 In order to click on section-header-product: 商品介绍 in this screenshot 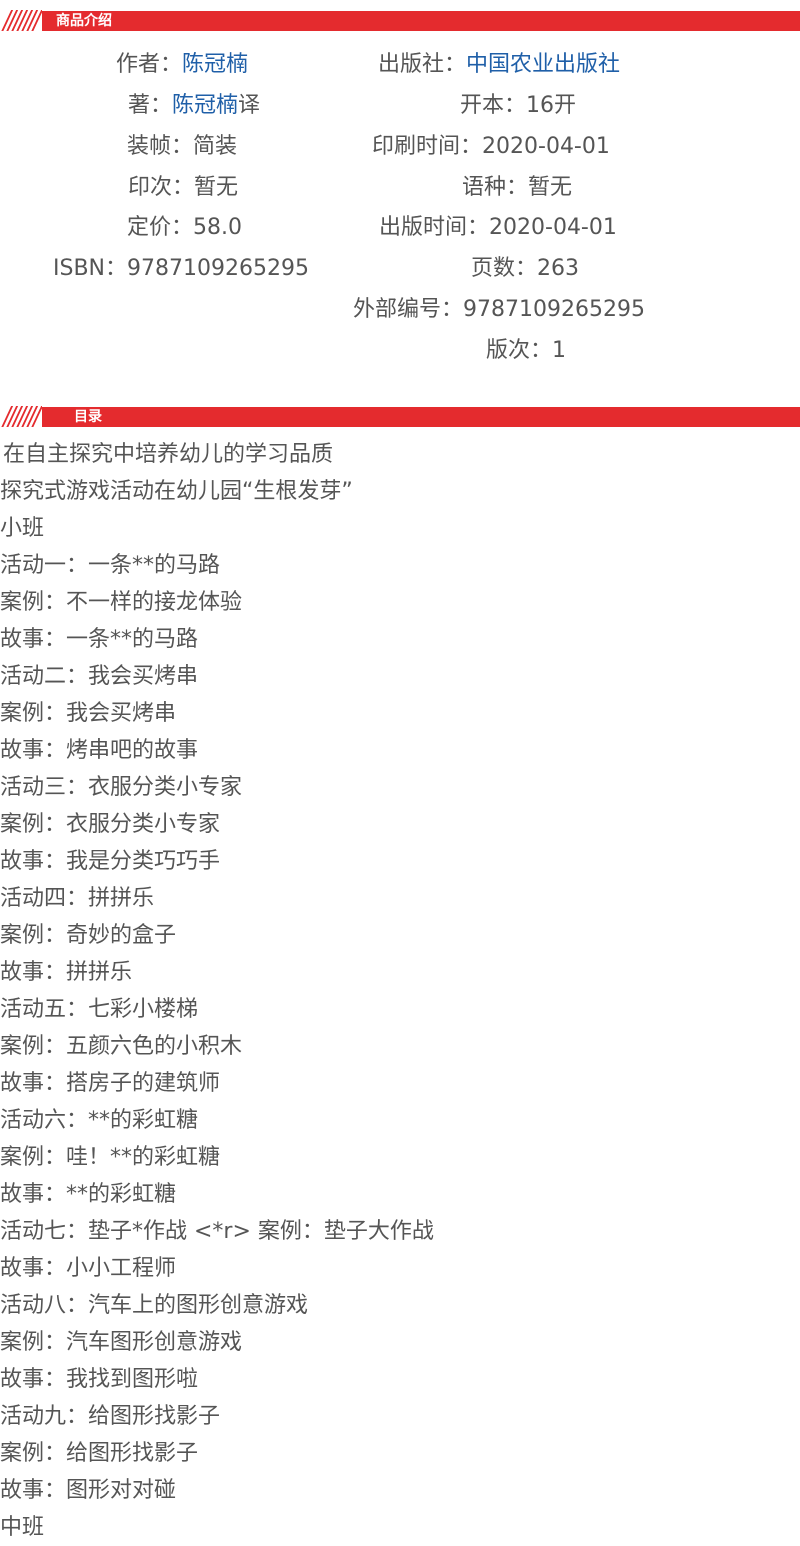, I will do `click(400, 19)`.